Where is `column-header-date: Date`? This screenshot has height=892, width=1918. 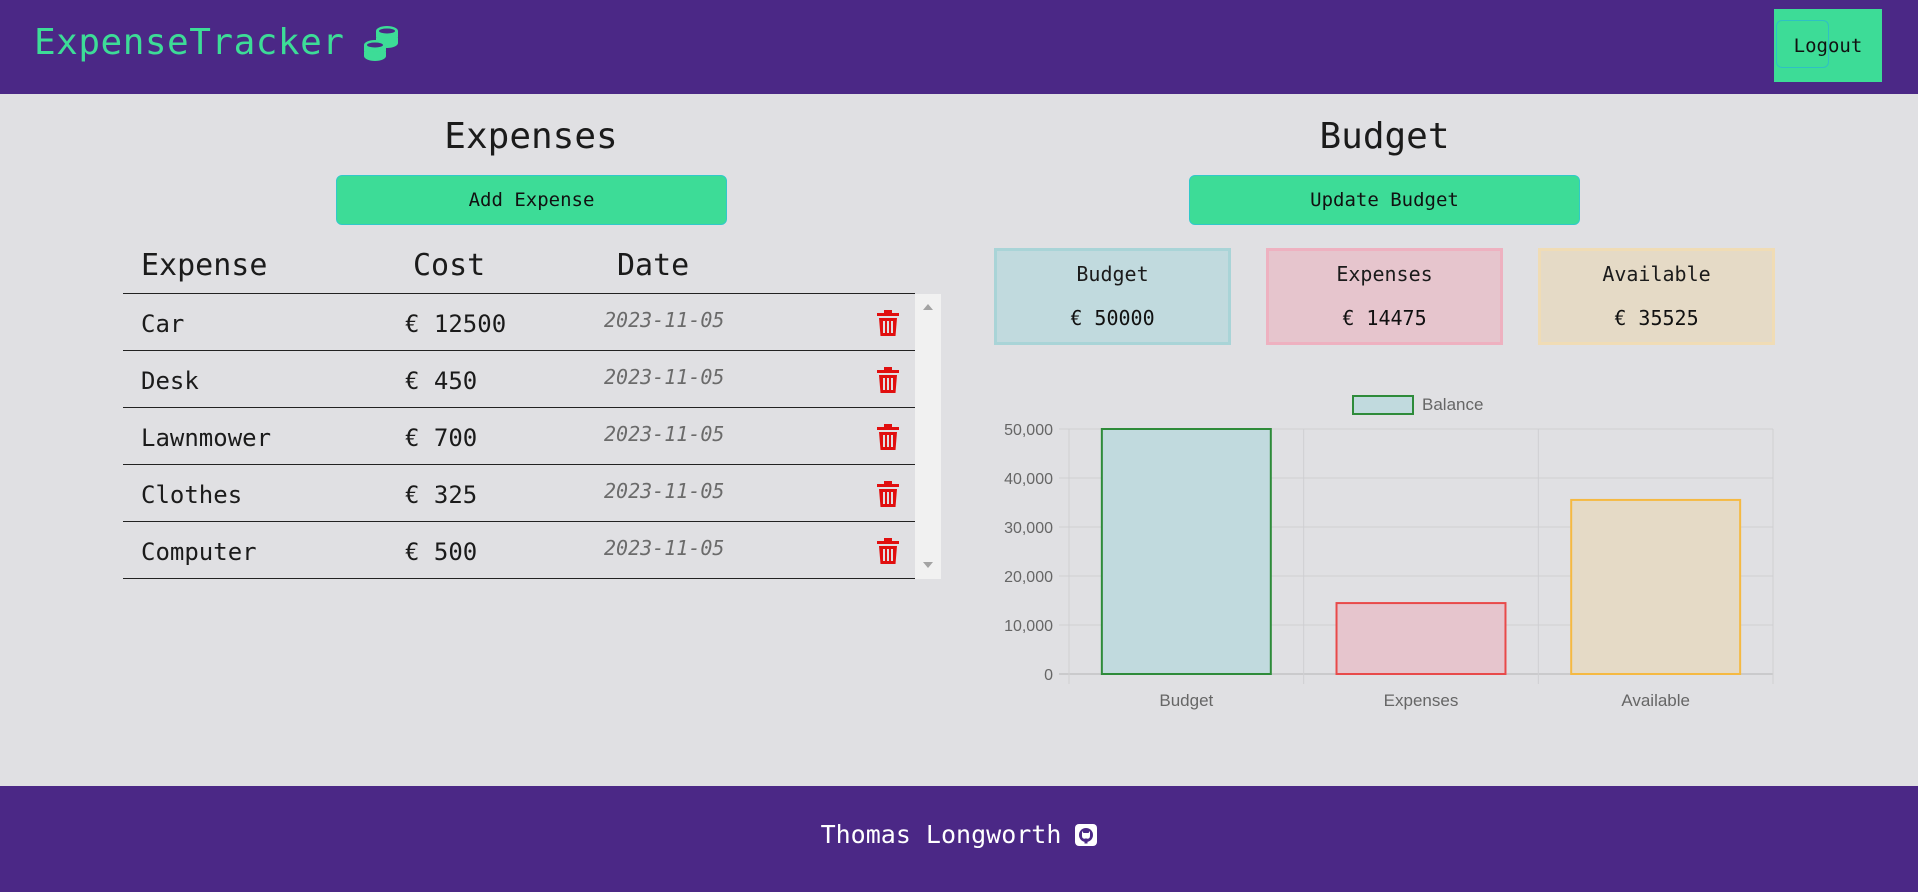 column-header-date: Date is located at coordinates (653, 265).